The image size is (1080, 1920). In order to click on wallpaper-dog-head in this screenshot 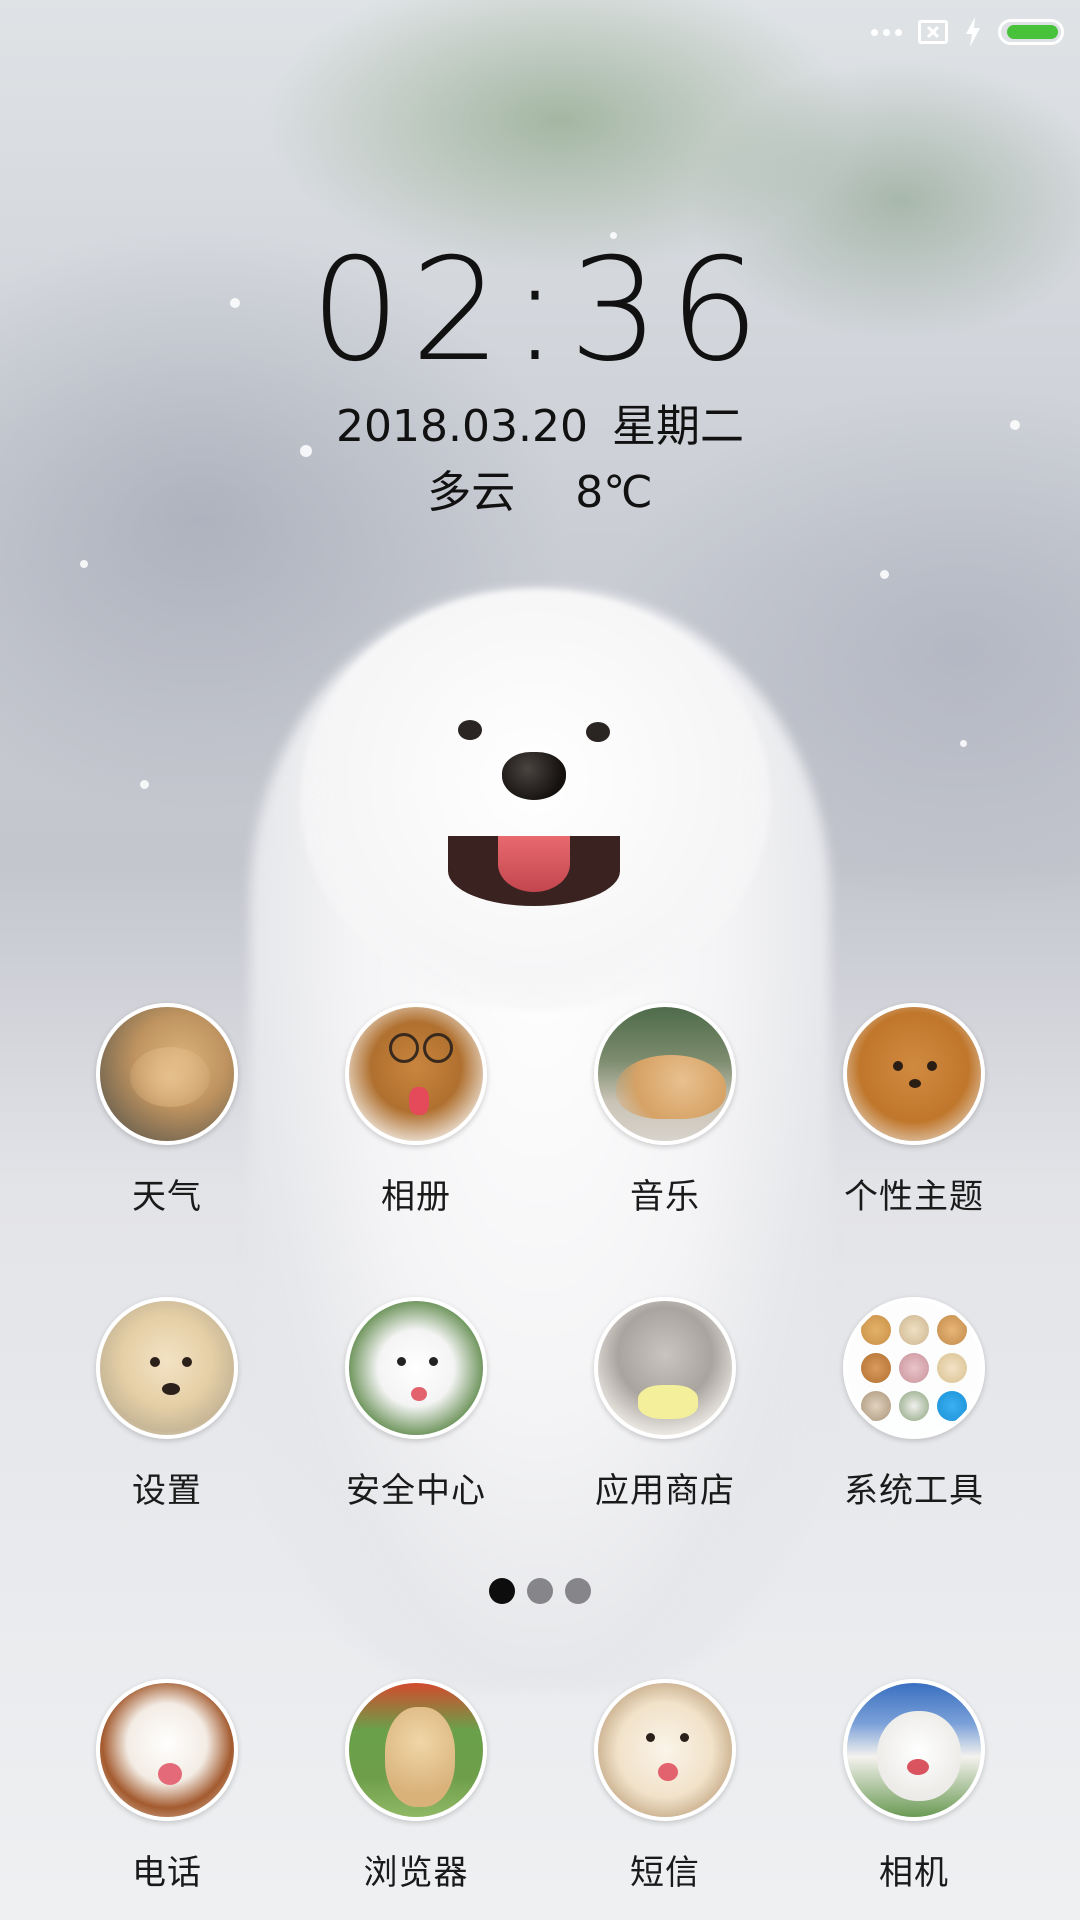, I will do `click(535, 800)`.